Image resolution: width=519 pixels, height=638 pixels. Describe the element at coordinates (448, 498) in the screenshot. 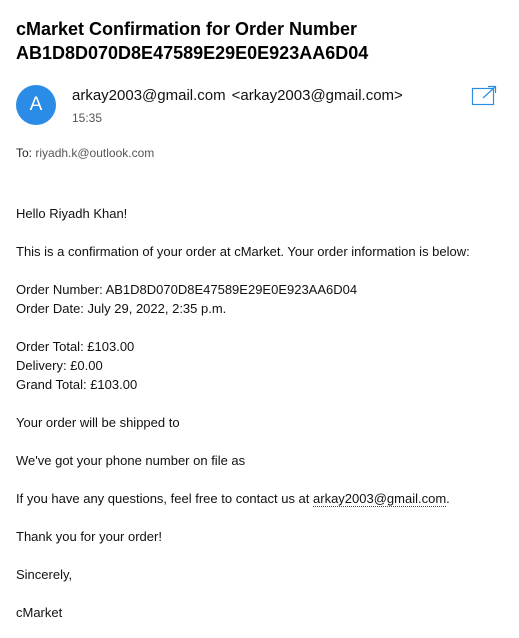

I see `questions-suffix: .` at that location.